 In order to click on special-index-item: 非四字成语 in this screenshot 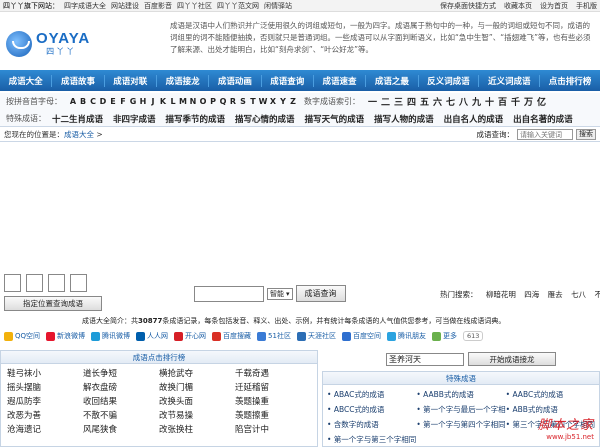, I will do `click(134, 120)`.